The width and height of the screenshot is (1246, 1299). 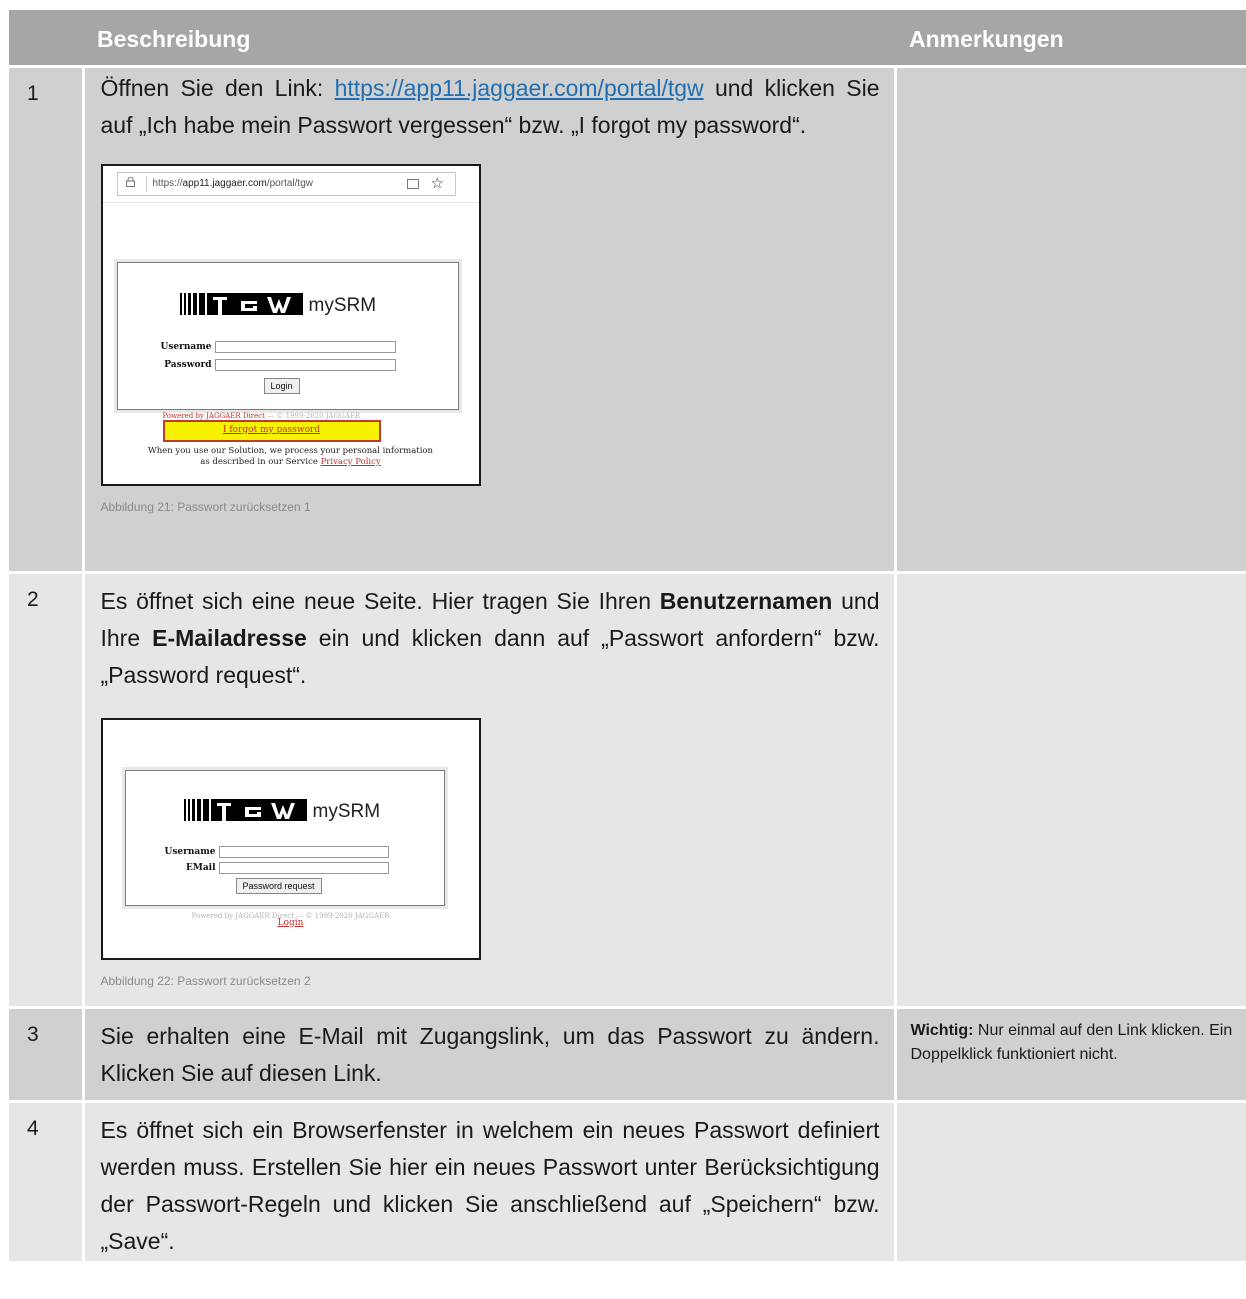 I want to click on email-row: EMail, so click(x=272, y=867).